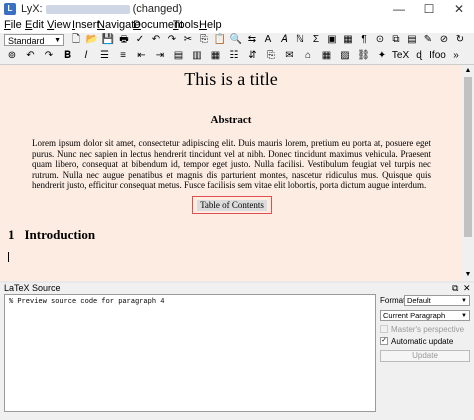  I want to click on title-bar: L LyX: (changed) — ☐ ✕, so click(237, 9).